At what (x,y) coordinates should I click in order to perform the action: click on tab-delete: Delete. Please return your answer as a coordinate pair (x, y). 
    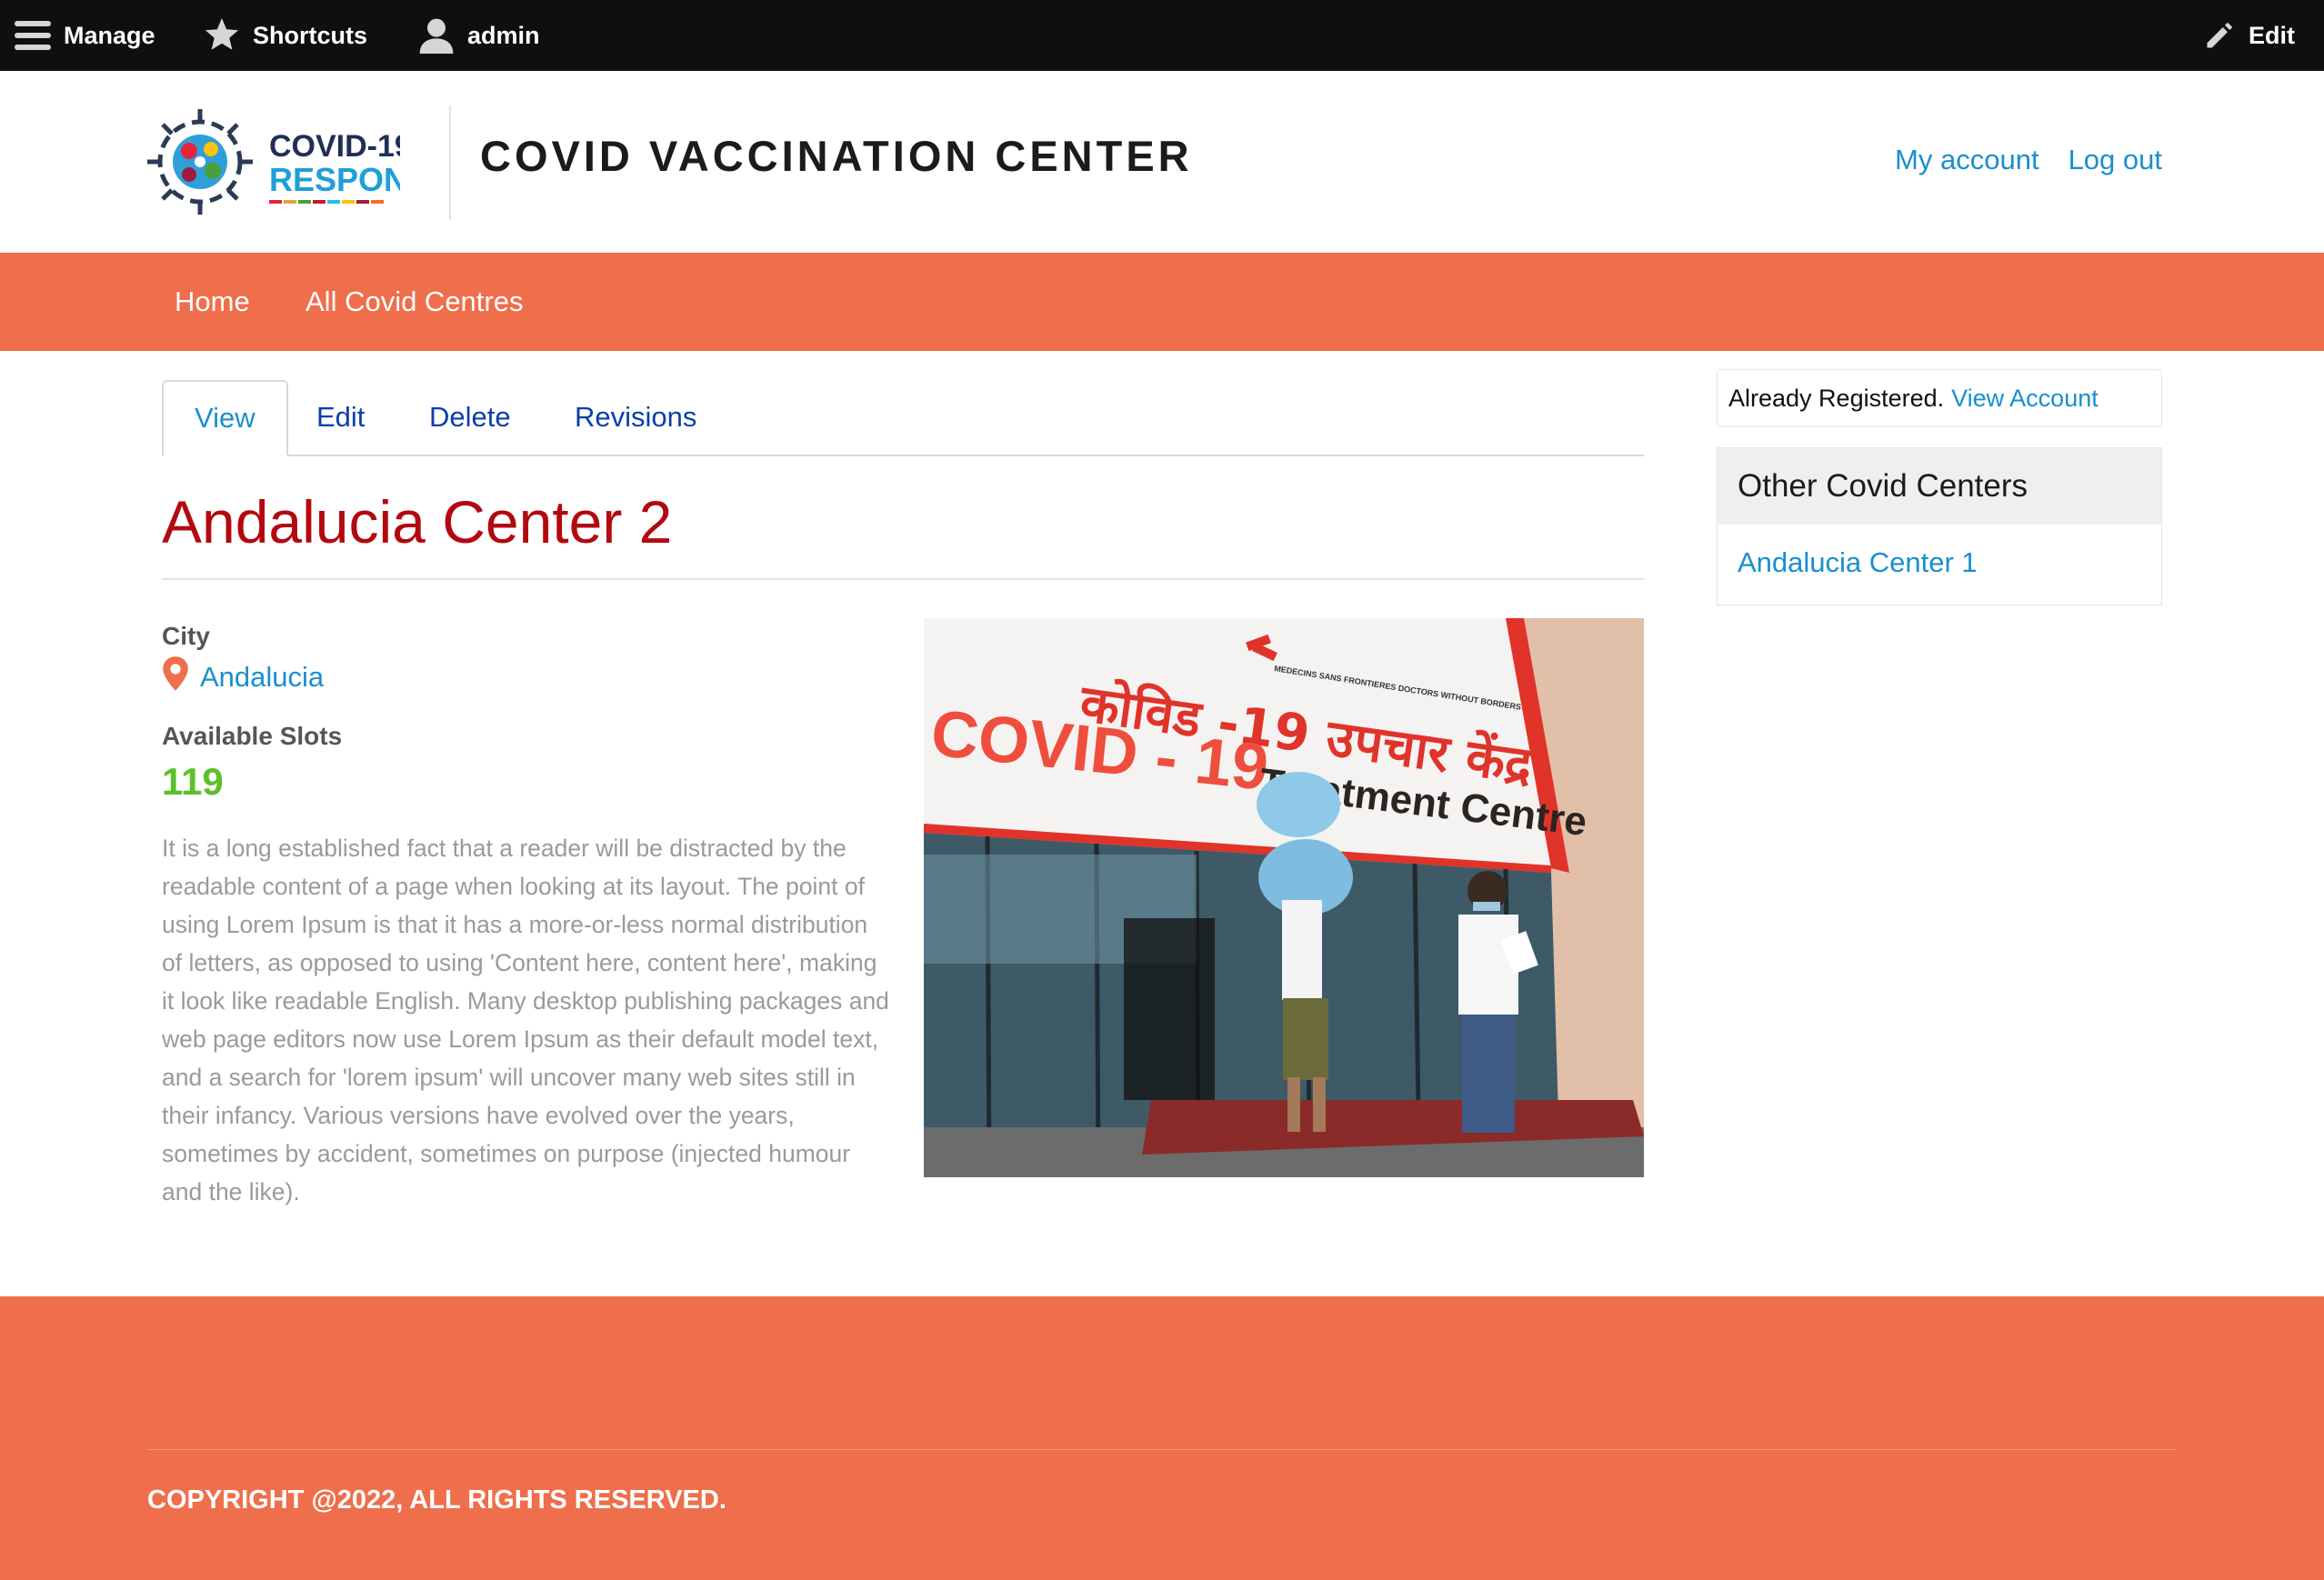
    Looking at the image, I should click on (470, 418).